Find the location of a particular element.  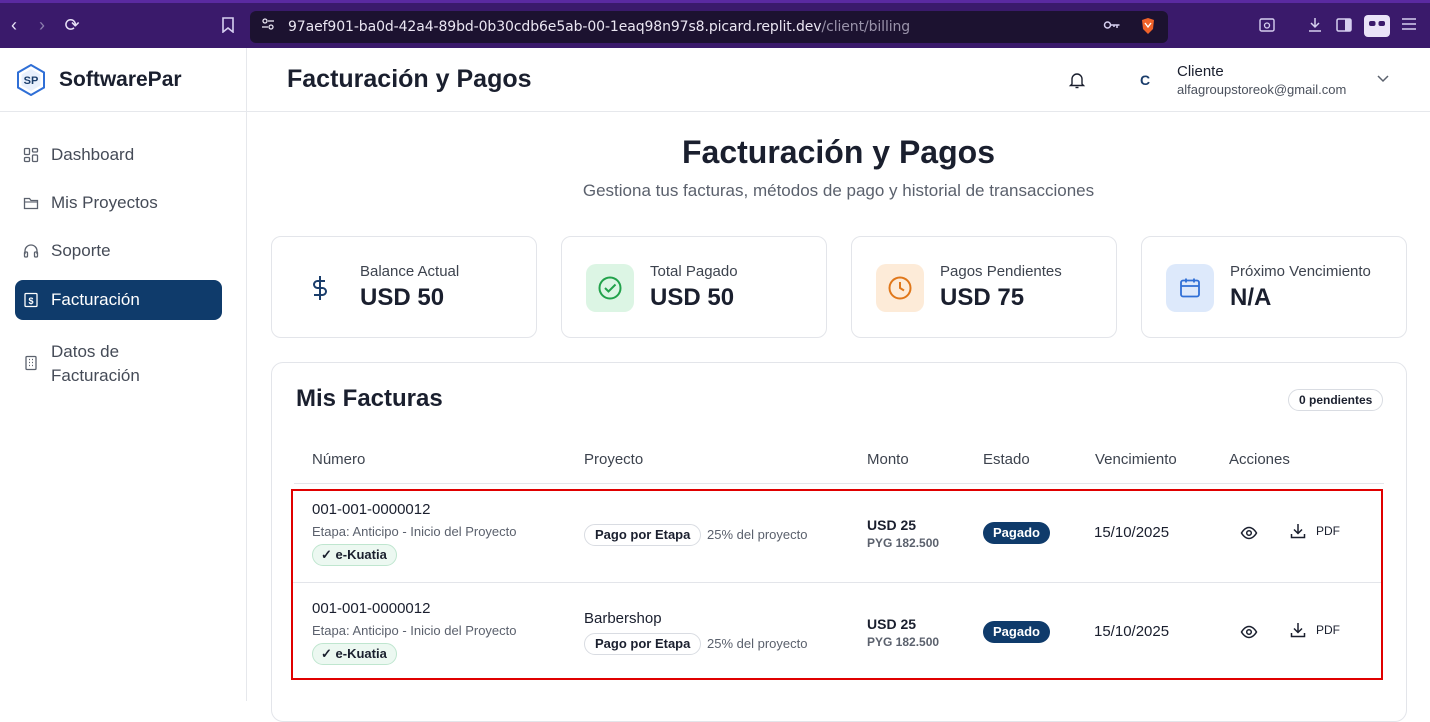

sidebar-toggle-icon is located at coordinates (1344, 27).